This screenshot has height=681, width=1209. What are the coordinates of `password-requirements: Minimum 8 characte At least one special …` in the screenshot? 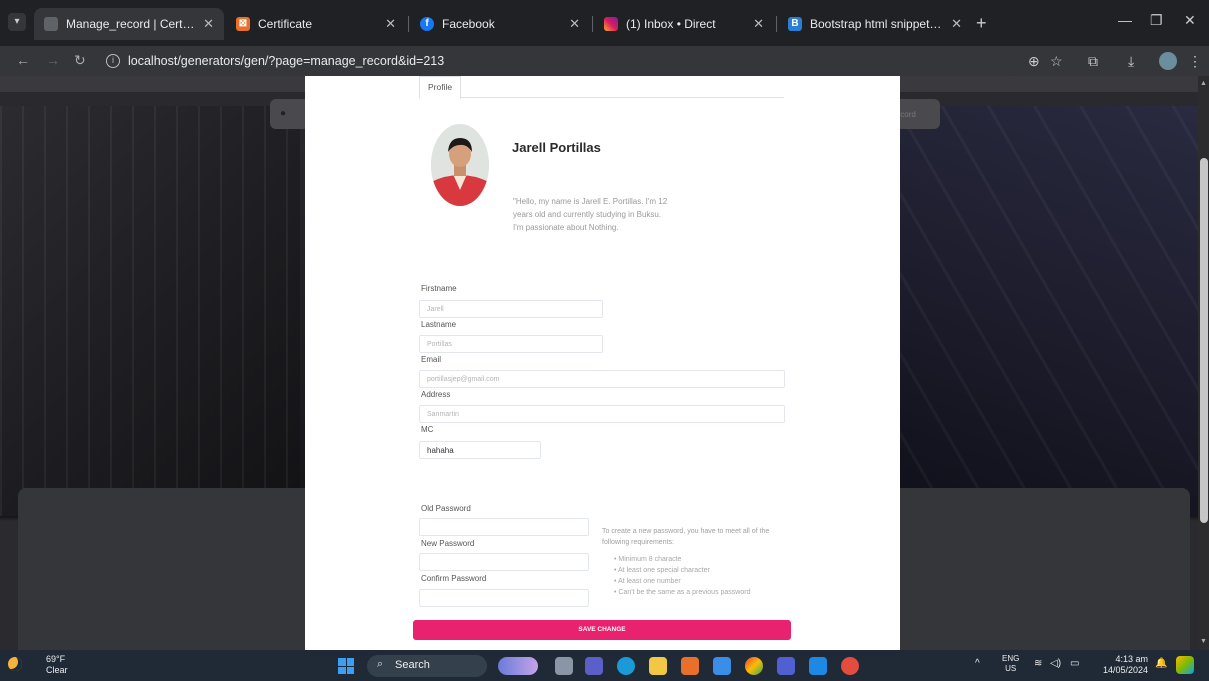 It's located at (682, 576).